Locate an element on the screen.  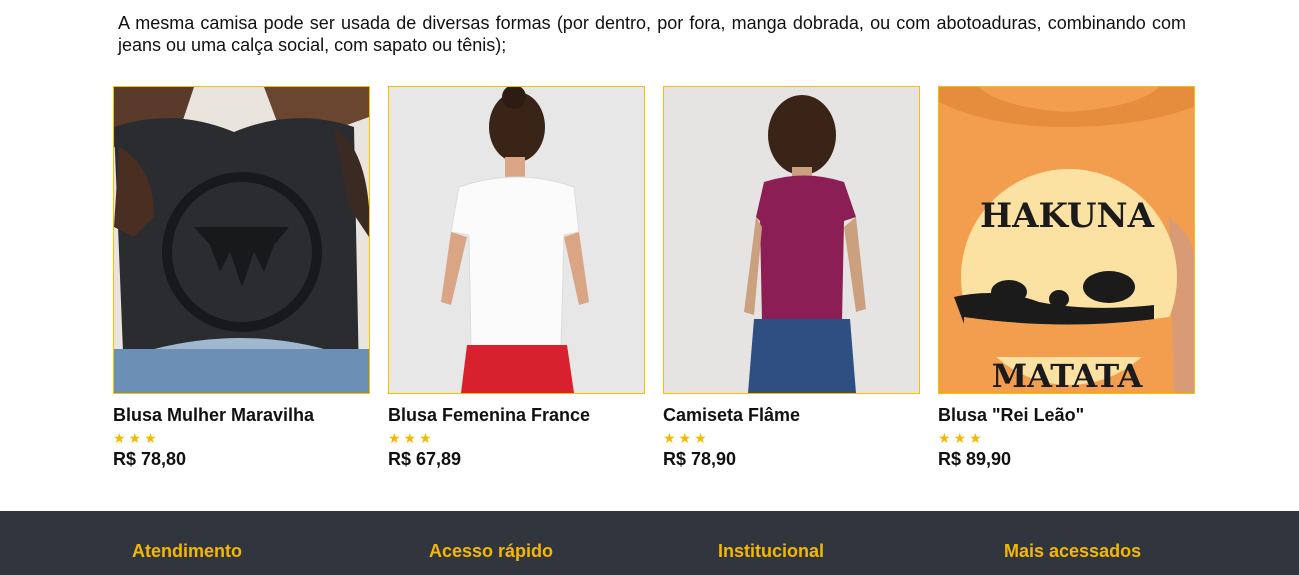
product-name: Blusa Femenina France is located at coordinates (516, 415).